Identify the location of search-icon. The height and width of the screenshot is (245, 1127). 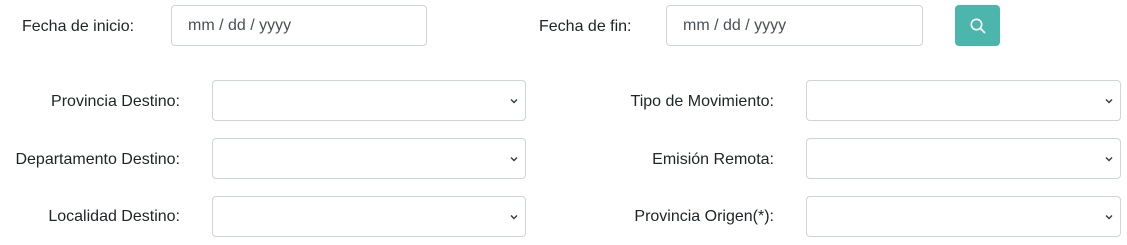
(977, 25).